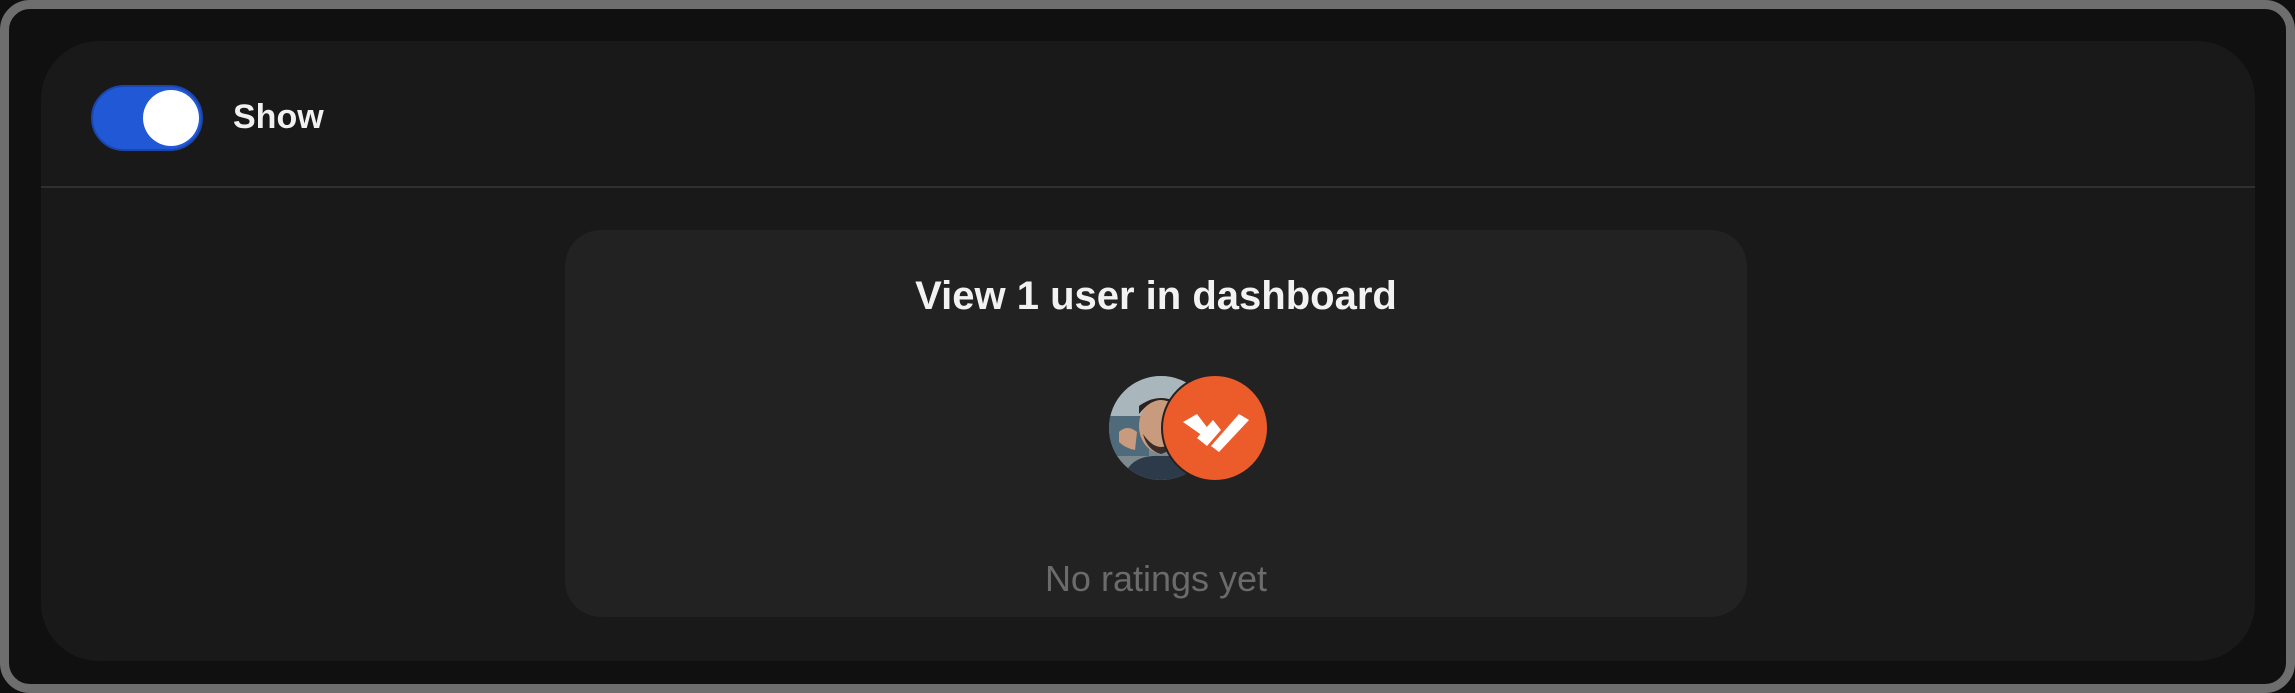 Image resolution: width=2295 pixels, height=693 pixels. I want to click on brand-logo-icon, so click(1215, 428).